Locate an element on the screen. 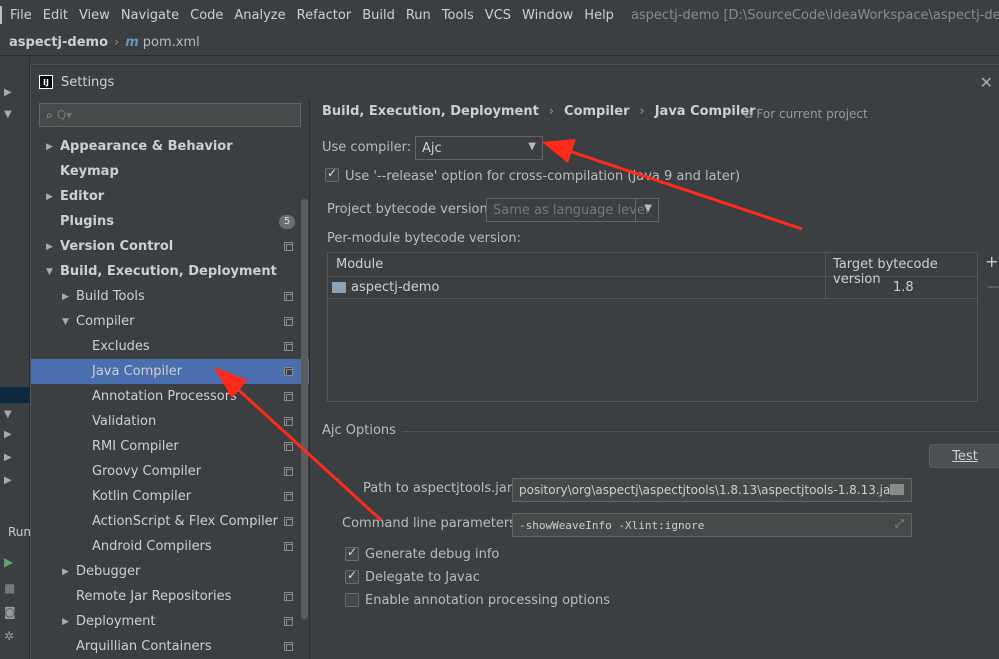  annotation-processing-checkbox is located at coordinates (352, 600).